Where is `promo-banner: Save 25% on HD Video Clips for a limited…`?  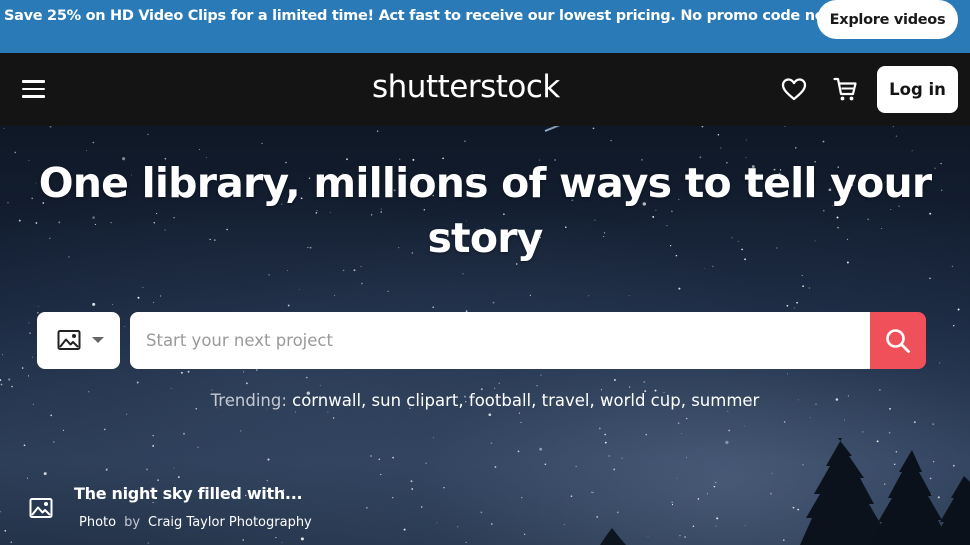 promo-banner: Save 25% on HD Video Clips for a limited… is located at coordinates (485, 26).